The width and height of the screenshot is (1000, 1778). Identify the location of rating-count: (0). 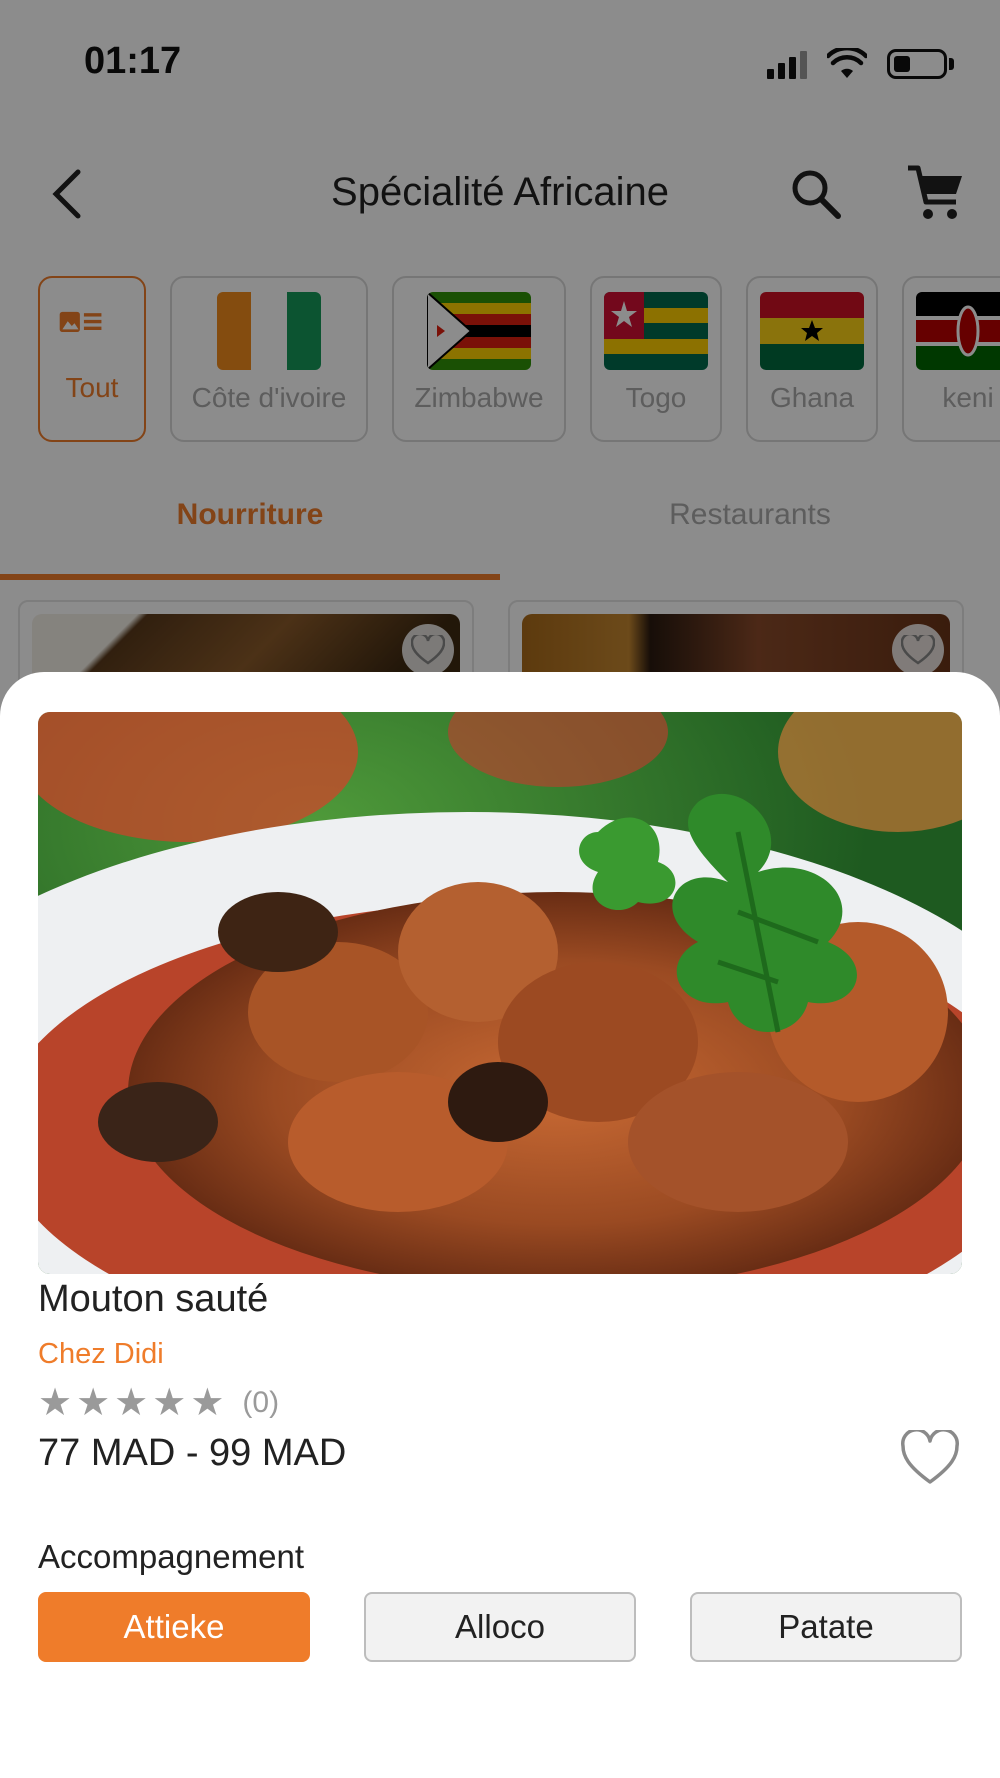
(261, 1402).